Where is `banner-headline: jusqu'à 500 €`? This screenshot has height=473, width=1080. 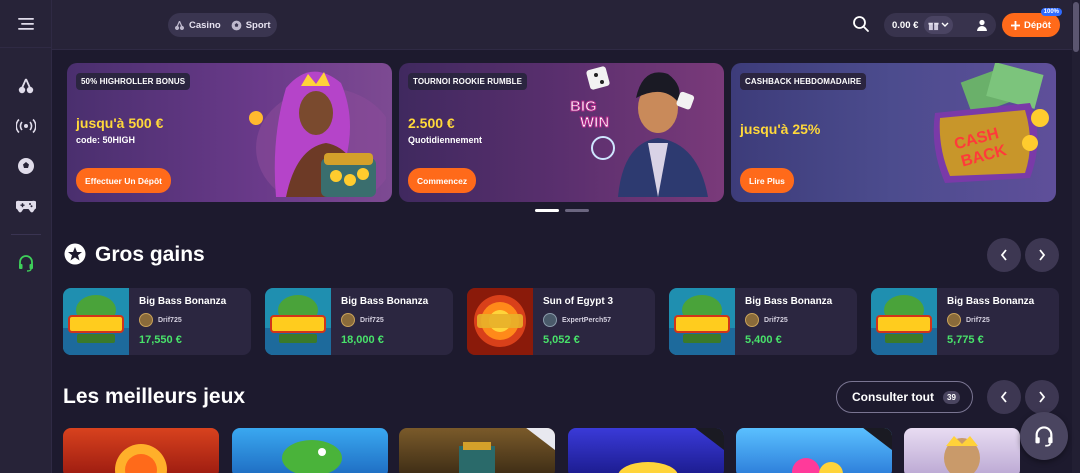 banner-headline: jusqu'à 500 € is located at coordinates (120, 123).